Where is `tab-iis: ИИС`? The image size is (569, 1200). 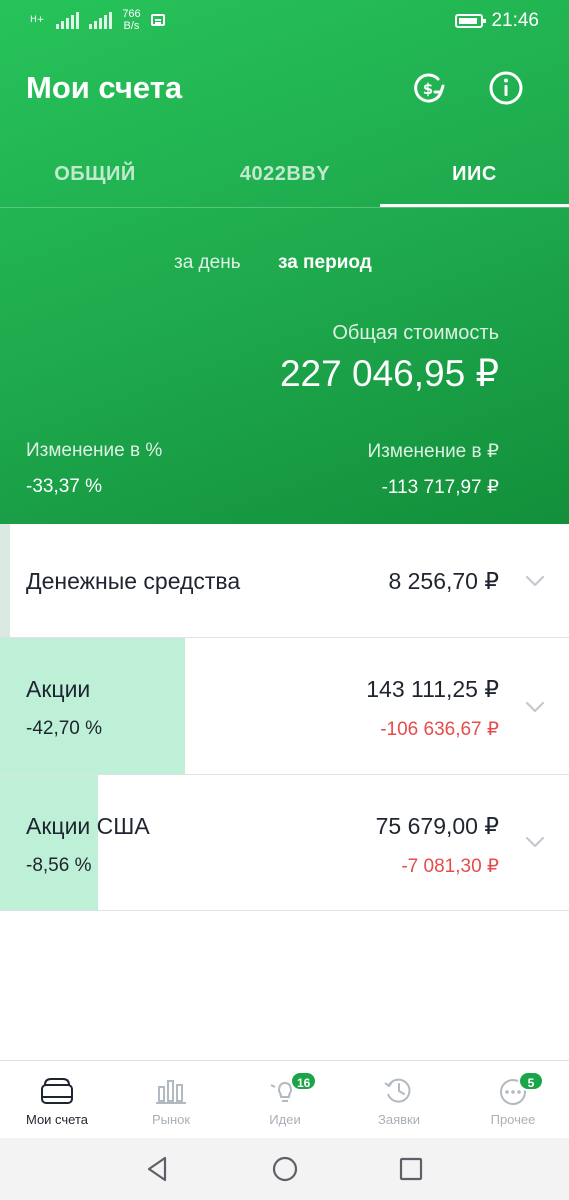 tab-iis: ИИС is located at coordinates (474, 174).